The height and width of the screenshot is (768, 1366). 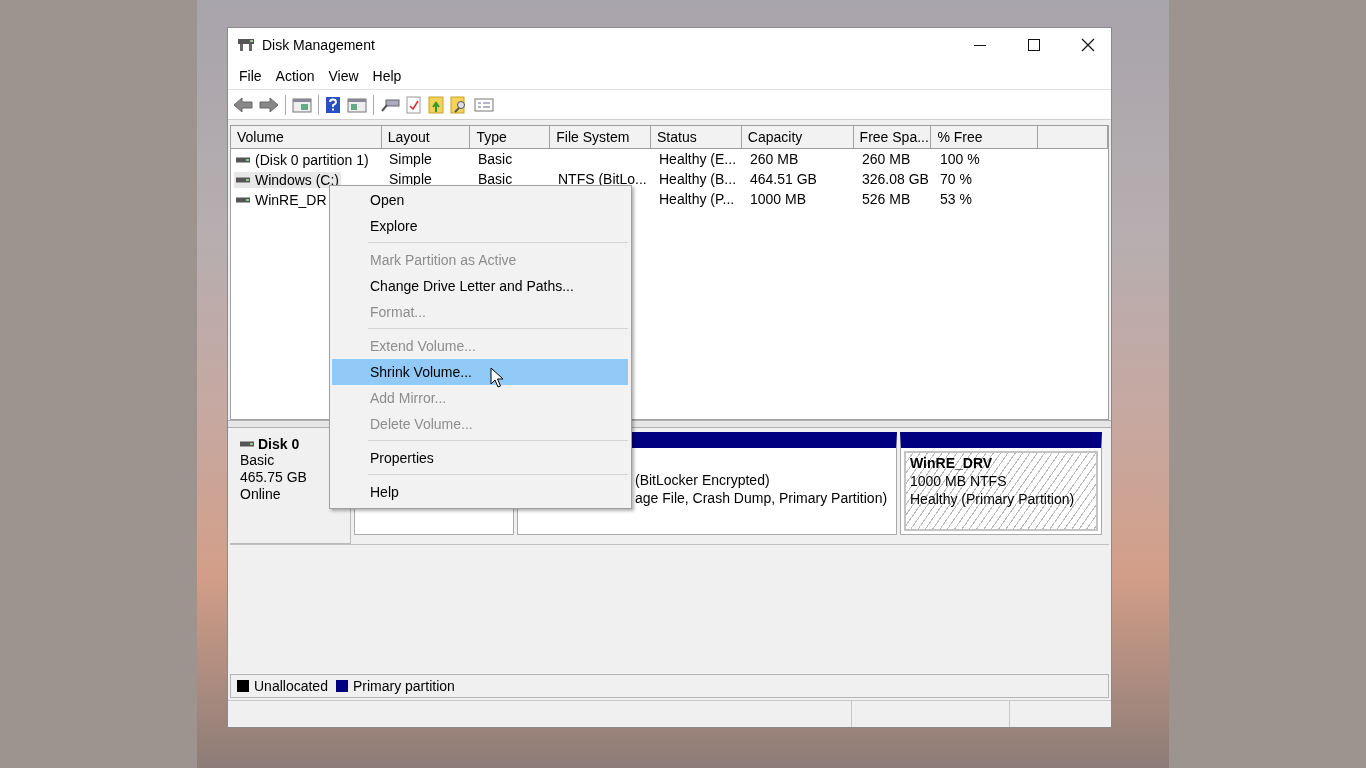 I want to click on forward-arrow-icon, so click(x=269, y=104).